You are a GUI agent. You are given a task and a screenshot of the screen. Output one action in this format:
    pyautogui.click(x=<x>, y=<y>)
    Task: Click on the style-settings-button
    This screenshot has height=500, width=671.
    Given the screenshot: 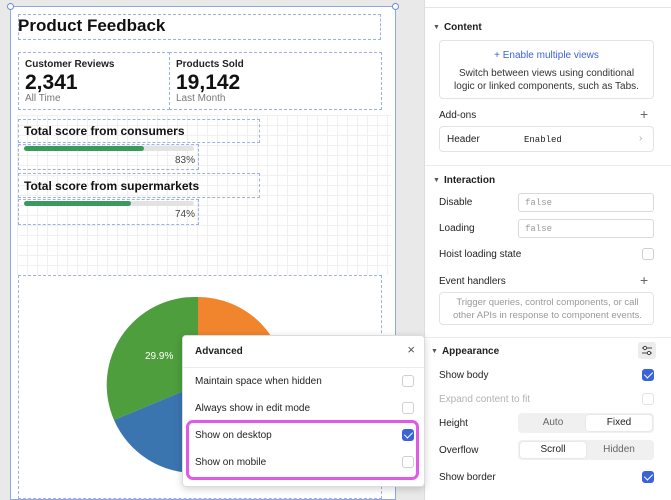 What is the action you would take?
    pyautogui.click(x=647, y=350)
    